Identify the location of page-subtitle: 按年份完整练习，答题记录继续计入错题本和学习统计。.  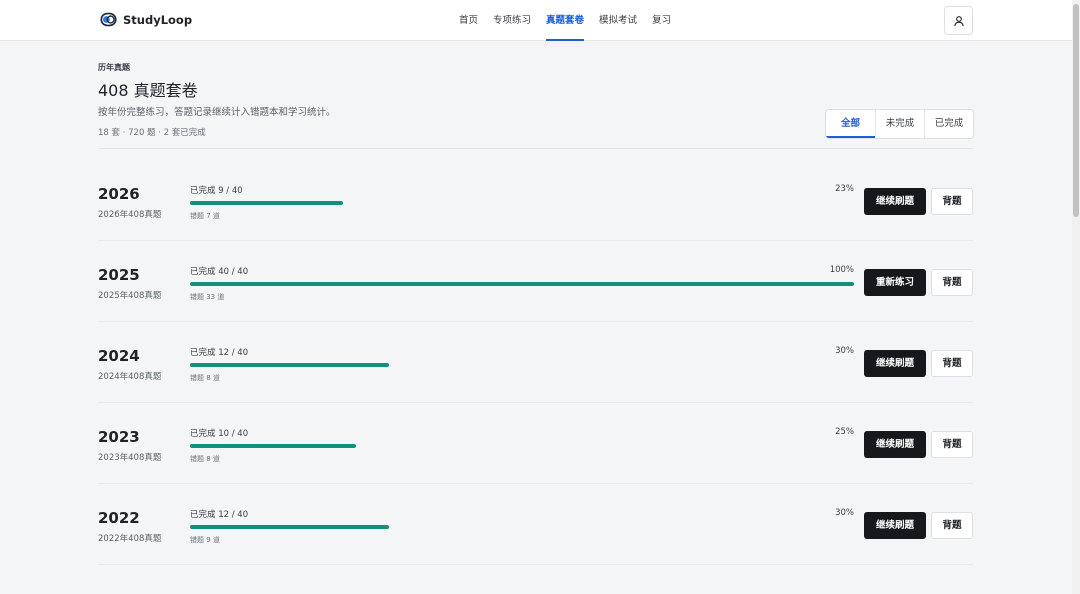
(217, 112).